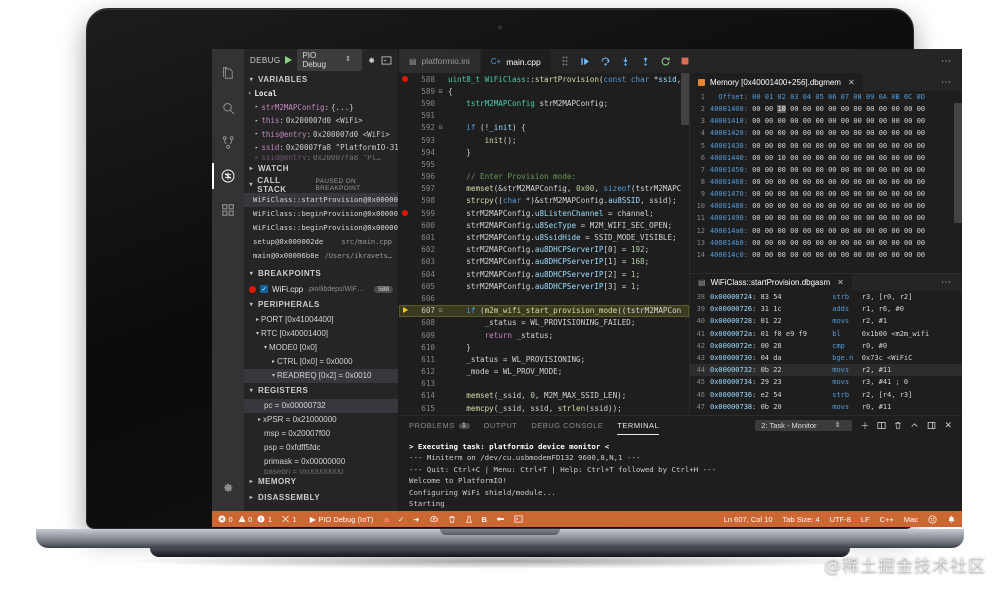 The height and width of the screenshot is (590, 1000). Describe the element at coordinates (826, 414) in the screenshot. I see `disassembly-row: 480x0000073a: 20 e0 b.n 0x77e <WiFiClass` at that location.